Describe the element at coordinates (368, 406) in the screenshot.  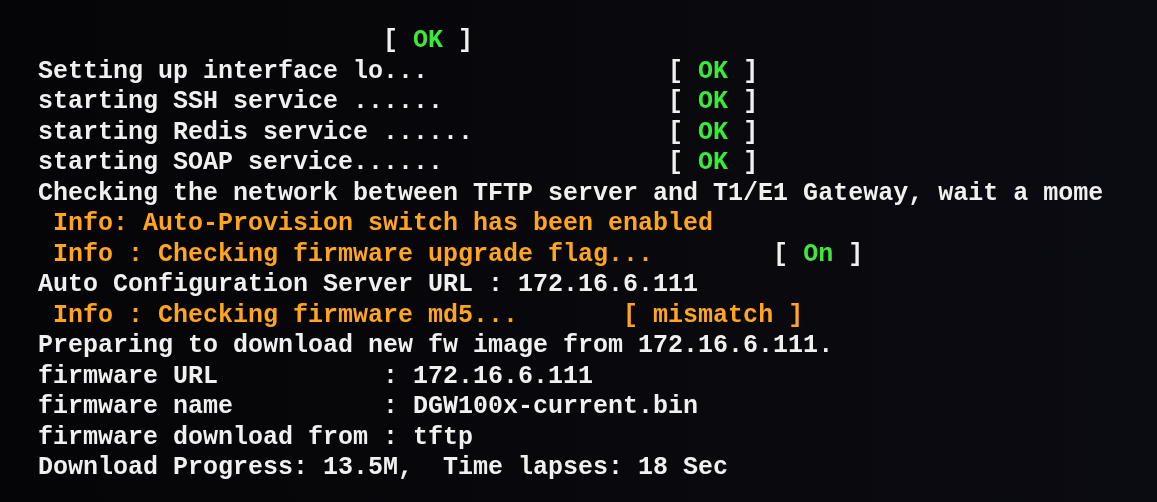
I see `console-line: firmware name : DGW100x-current.bin` at that location.